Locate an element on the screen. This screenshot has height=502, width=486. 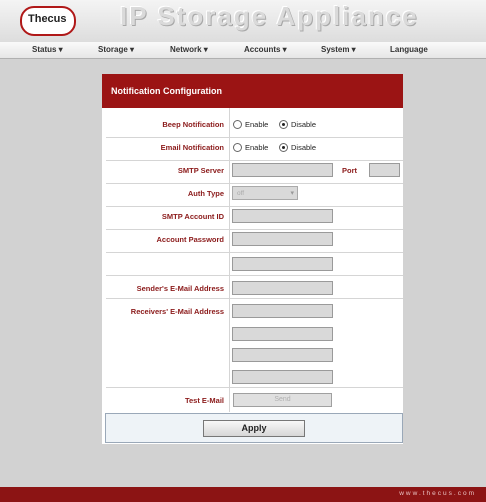
port-label: Port is located at coordinates (349, 170).